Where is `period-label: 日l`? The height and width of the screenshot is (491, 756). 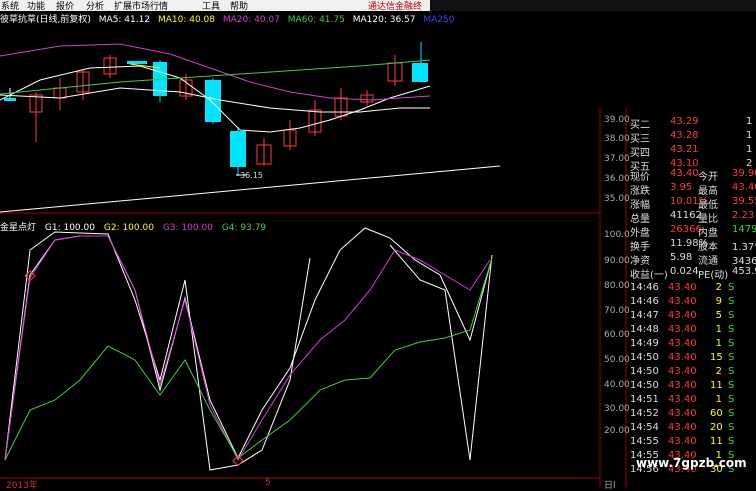 period-label: 日l is located at coordinates (610, 486).